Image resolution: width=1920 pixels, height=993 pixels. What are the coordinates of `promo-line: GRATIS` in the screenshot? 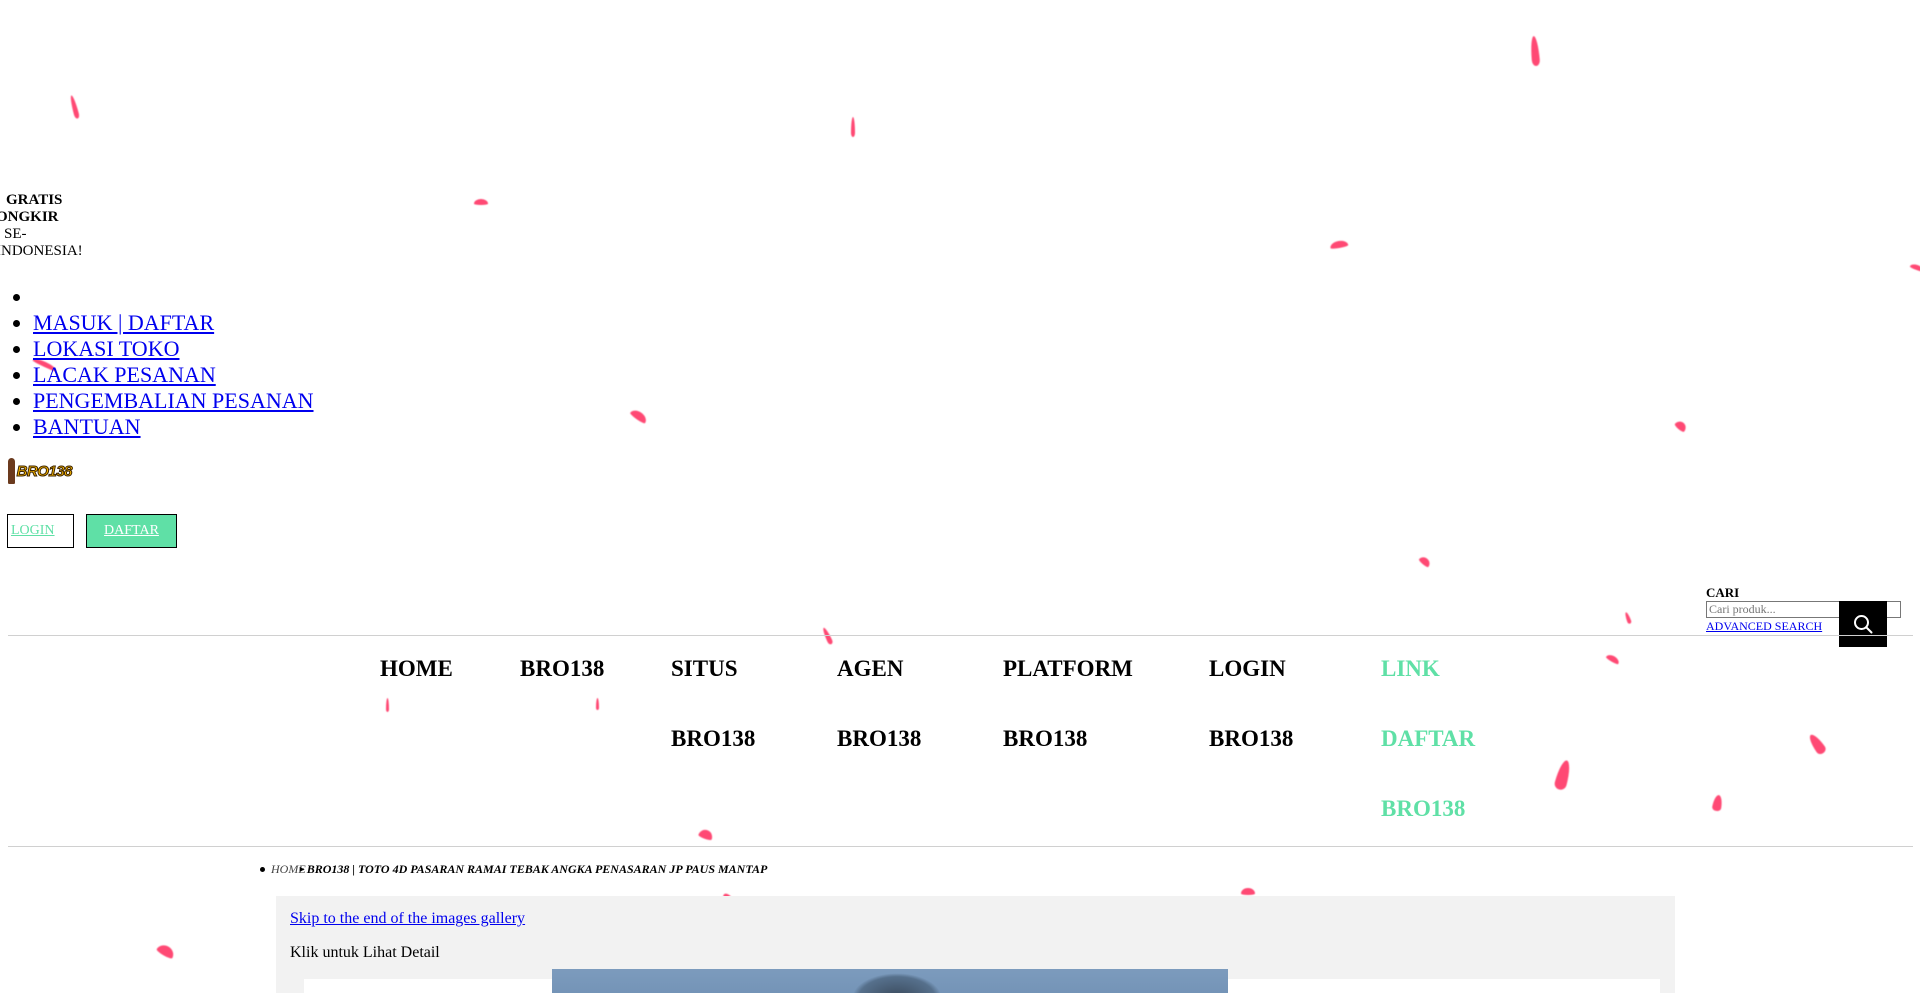 It's located at (34, 200).